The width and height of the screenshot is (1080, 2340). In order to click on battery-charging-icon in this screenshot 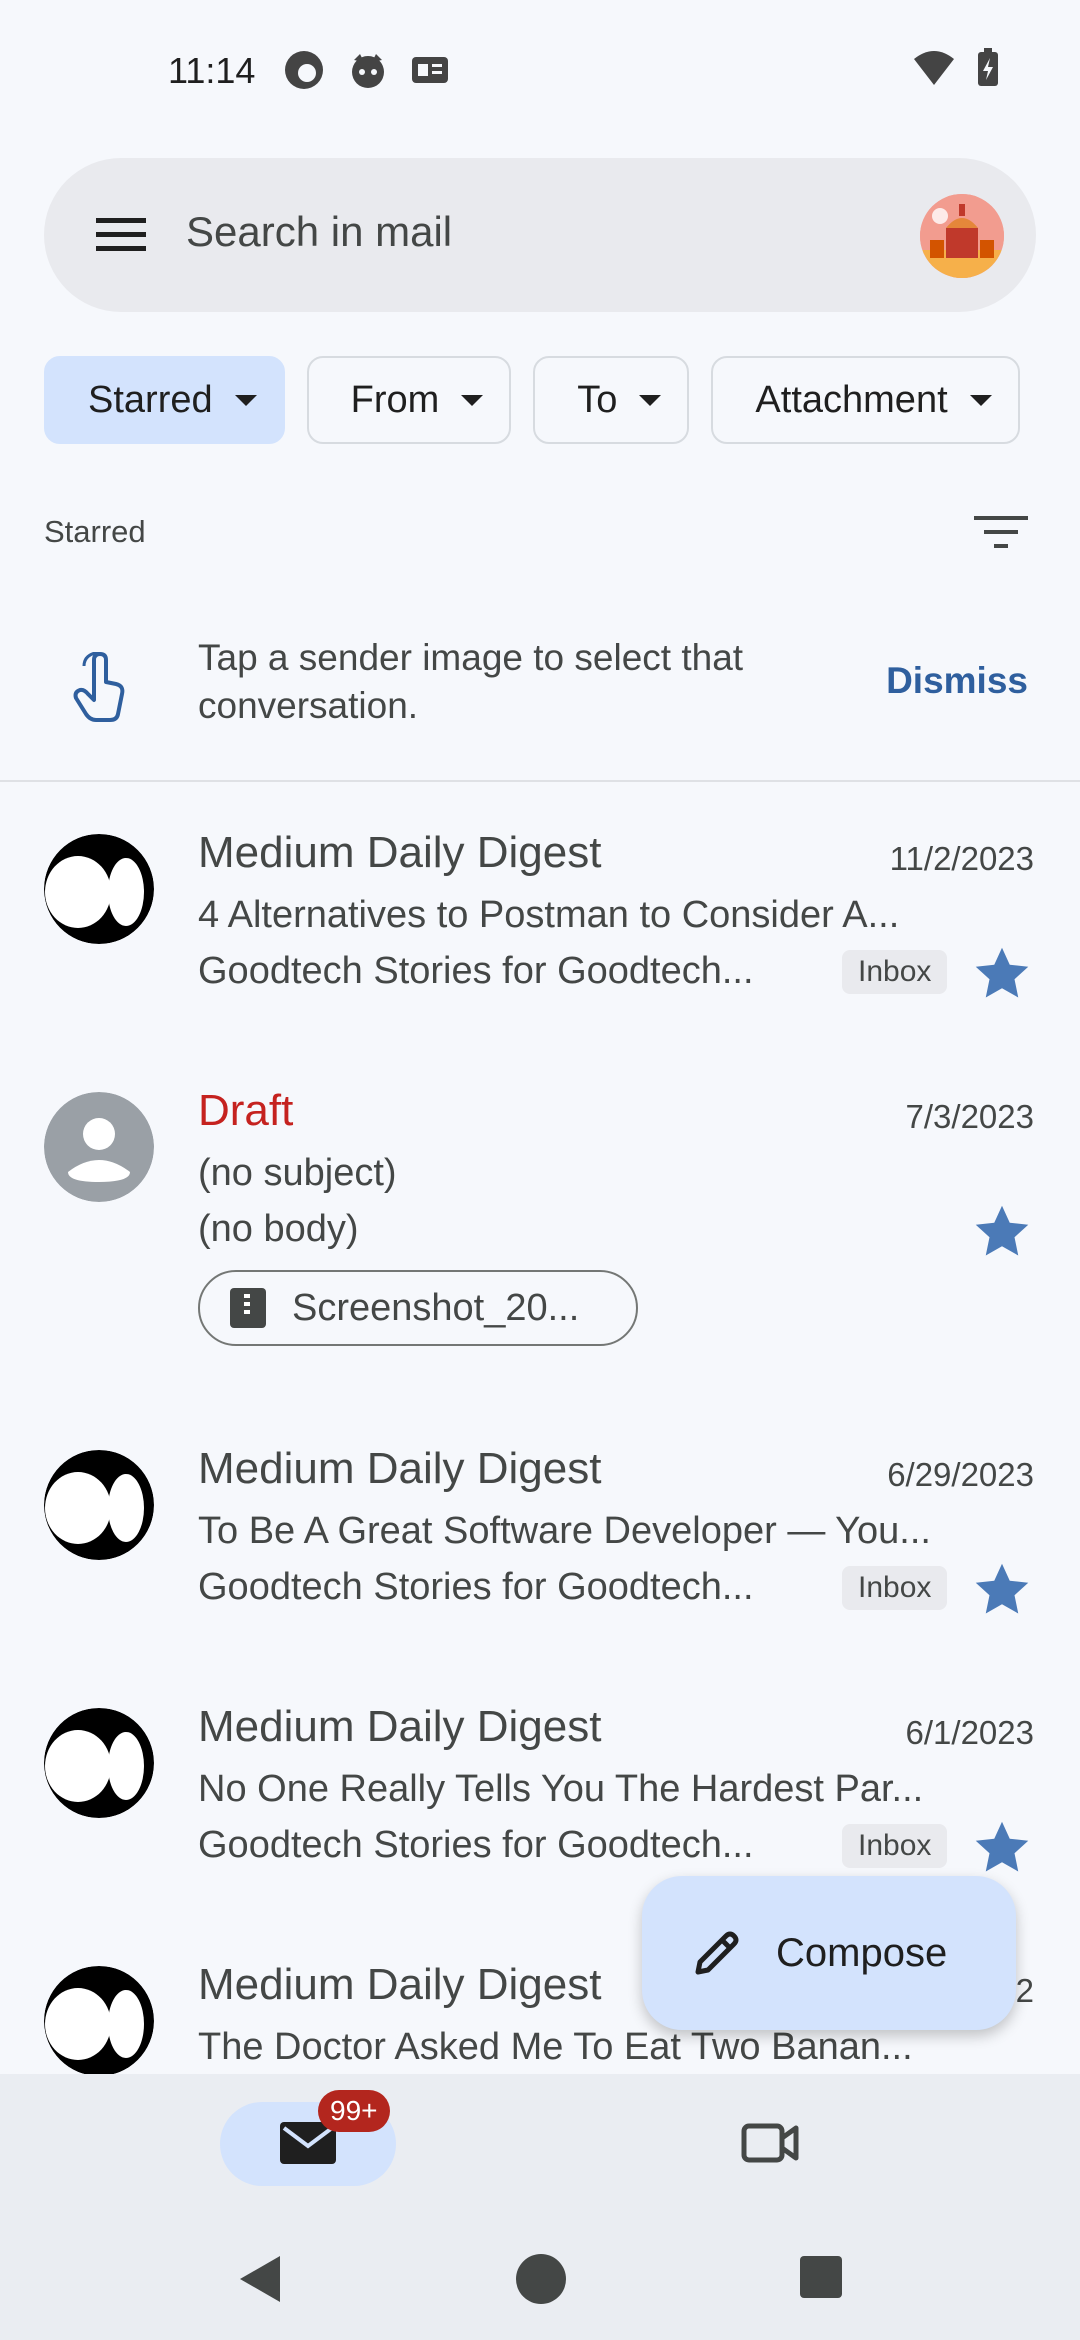, I will do `click(988, 67)`.